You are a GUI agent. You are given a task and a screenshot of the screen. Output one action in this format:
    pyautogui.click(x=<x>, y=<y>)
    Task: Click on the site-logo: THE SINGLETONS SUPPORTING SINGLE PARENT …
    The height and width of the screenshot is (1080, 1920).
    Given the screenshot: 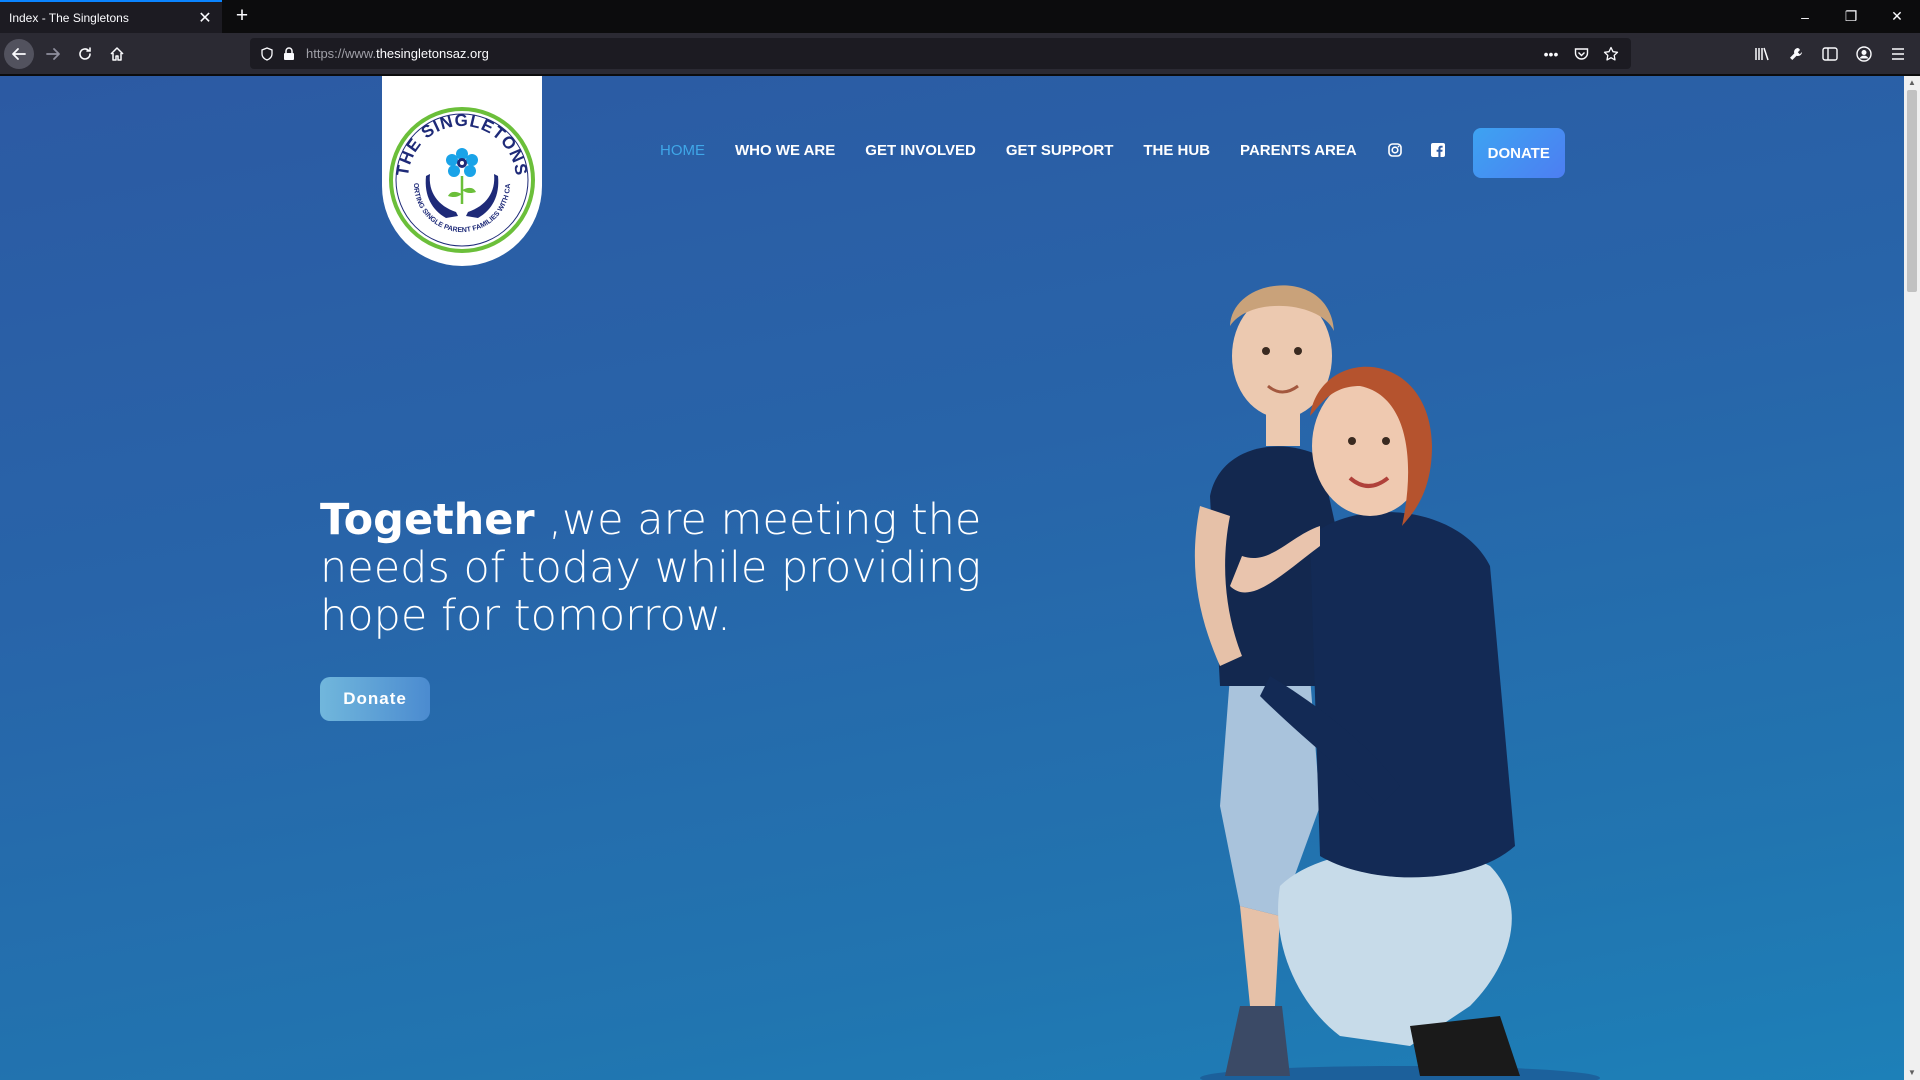 What is the action you would take?
    pyautogui.click(x=462, y=171)
    